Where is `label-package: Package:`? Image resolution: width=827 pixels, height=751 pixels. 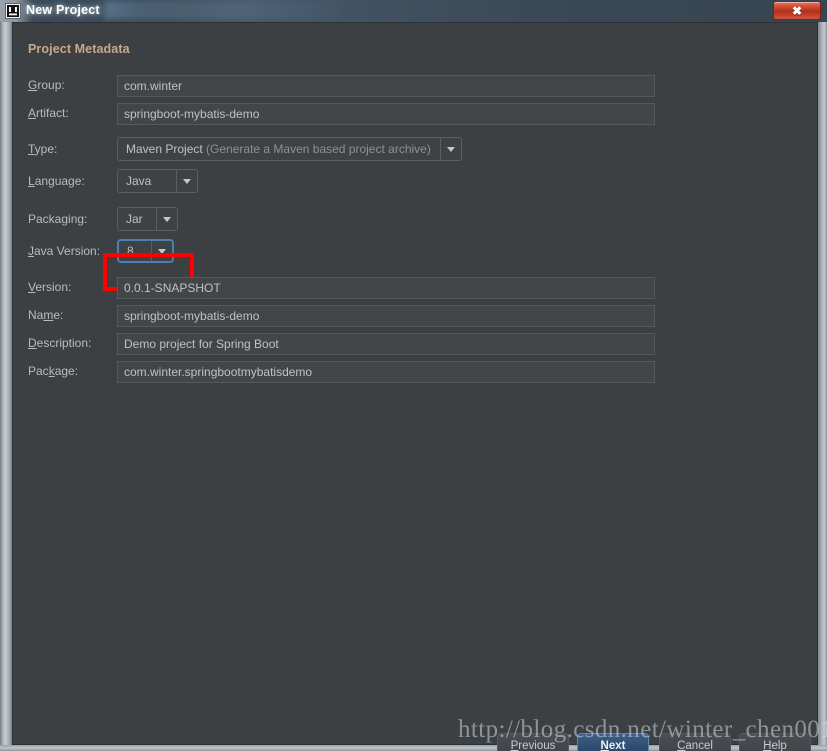
label-package: Package: is located at coordinates (53, 371).